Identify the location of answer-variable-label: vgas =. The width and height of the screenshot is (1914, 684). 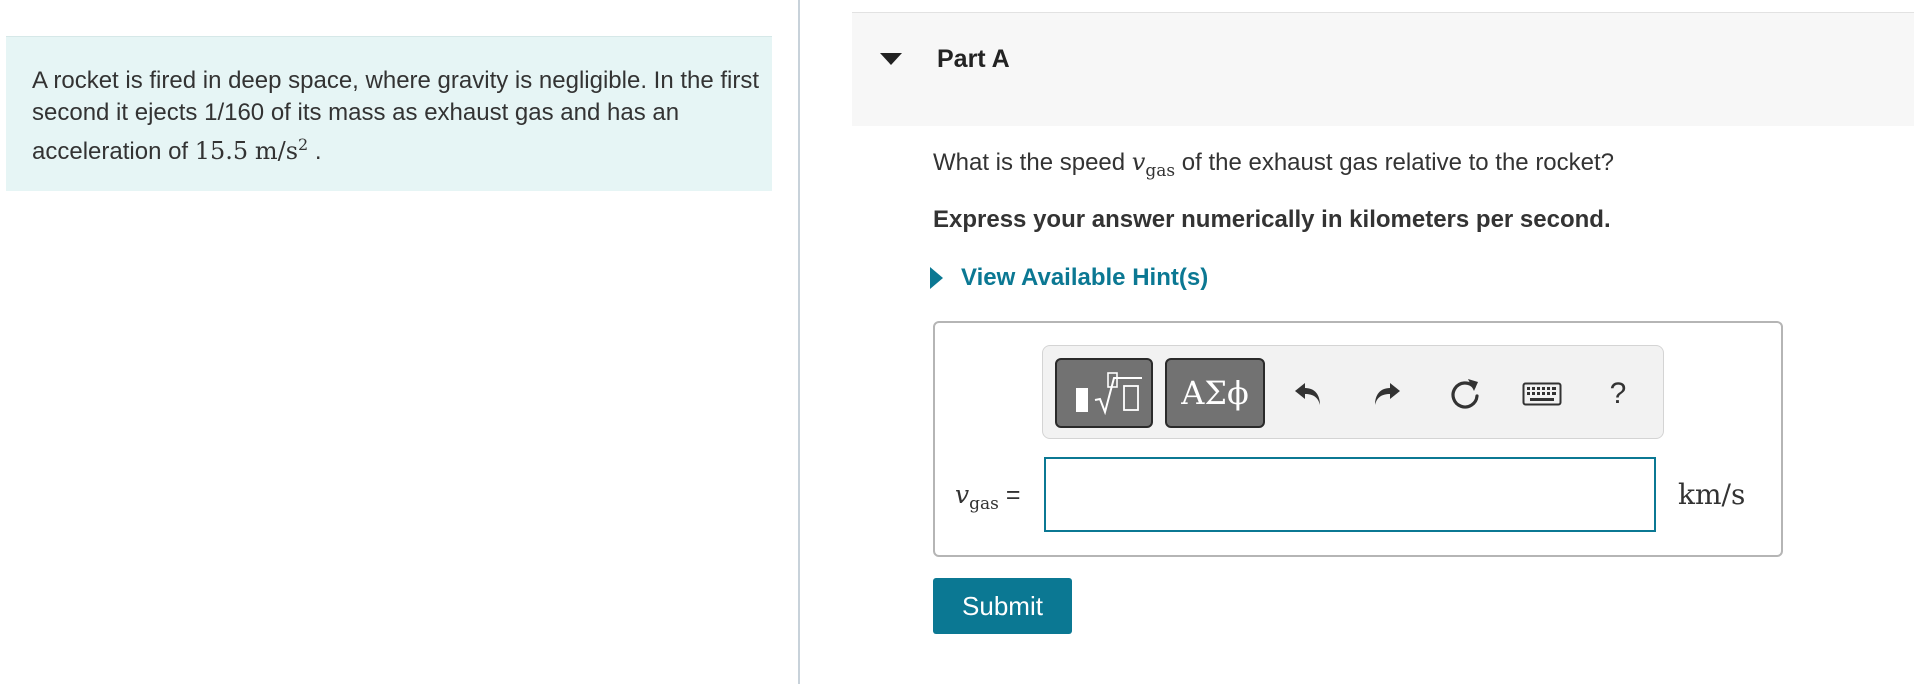
(988, 497).